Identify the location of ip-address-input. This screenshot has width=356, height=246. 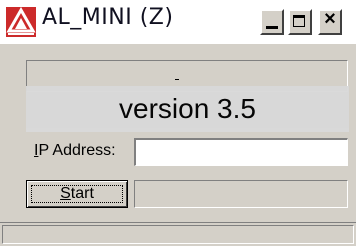
(241, 152).